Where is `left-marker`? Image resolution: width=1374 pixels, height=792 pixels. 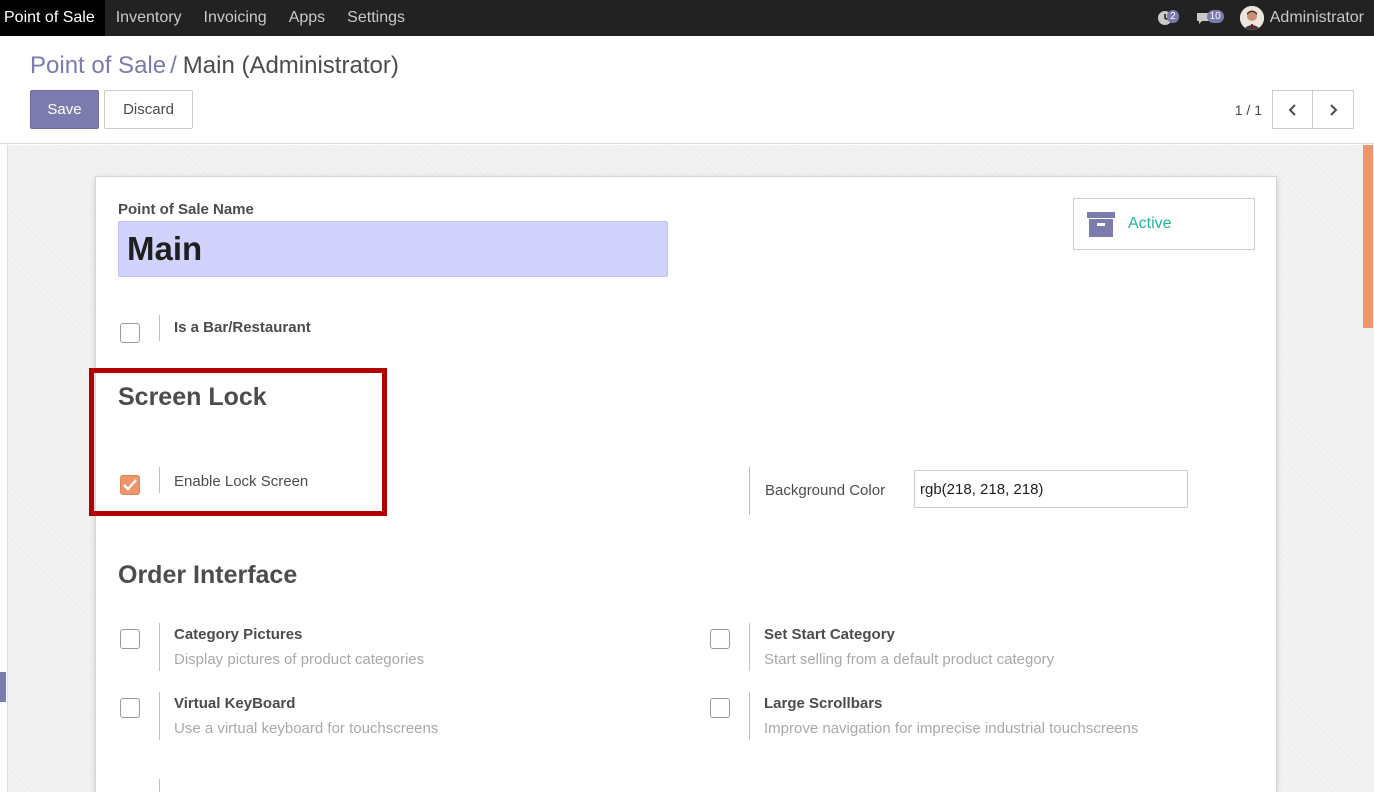 left-marker is located at coordinates (3, 687).